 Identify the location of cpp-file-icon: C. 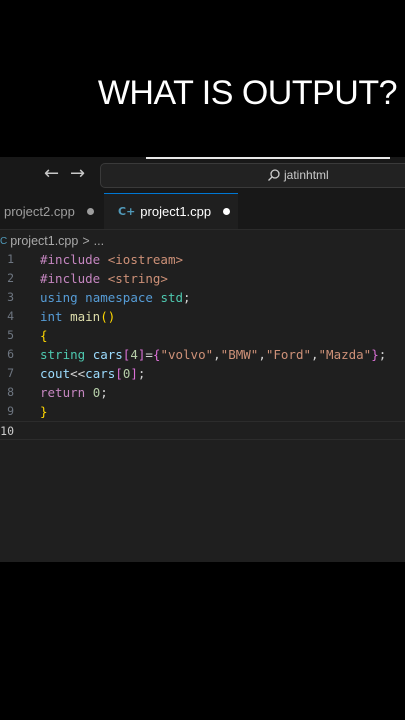
(4, 241).